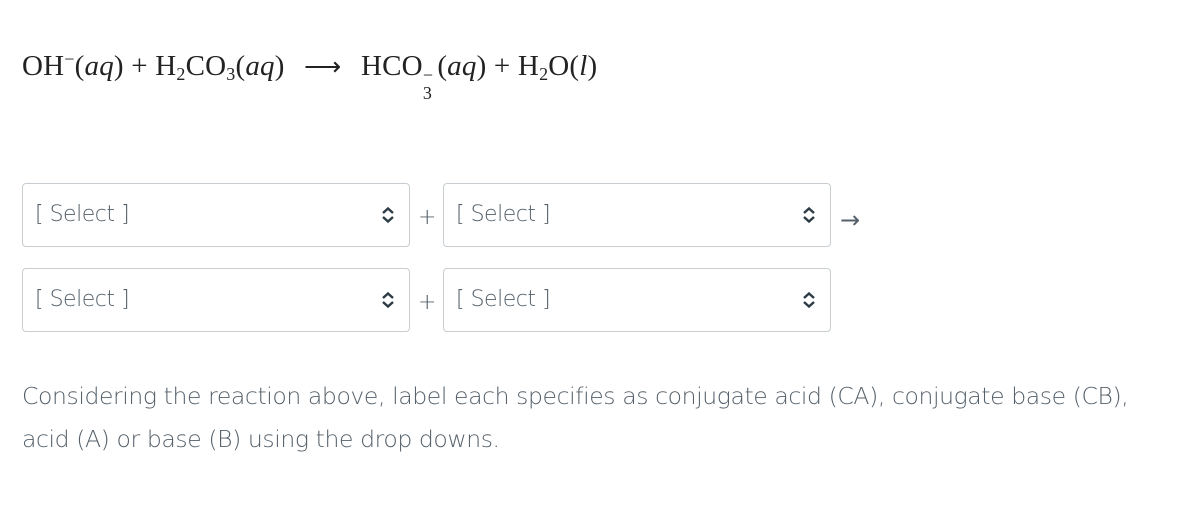 The height and width of the screenshot is (515, 1200). Describe the element at coordinates (637, 300) in the screenshot. I see `select-product-2: [ Select ]` at that location.